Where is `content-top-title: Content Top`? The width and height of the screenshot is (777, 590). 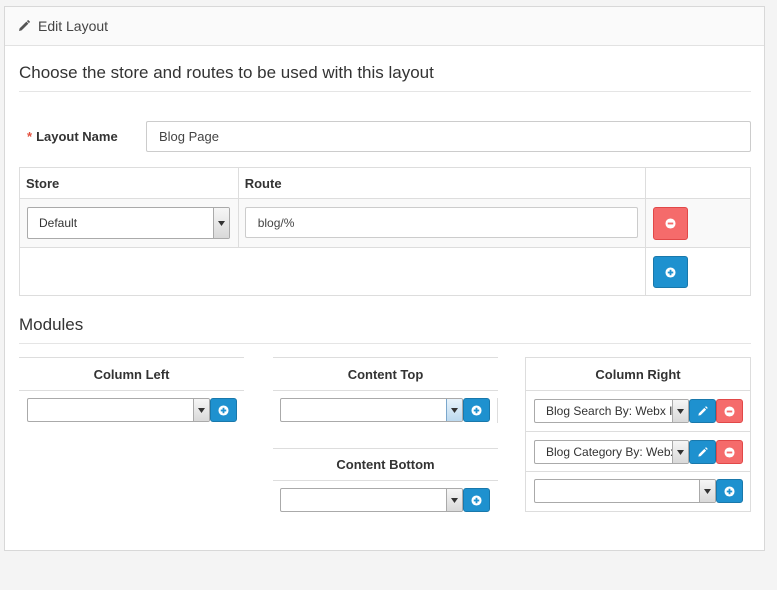
content-top-title: Content Top is located at coordinates (385, 374).